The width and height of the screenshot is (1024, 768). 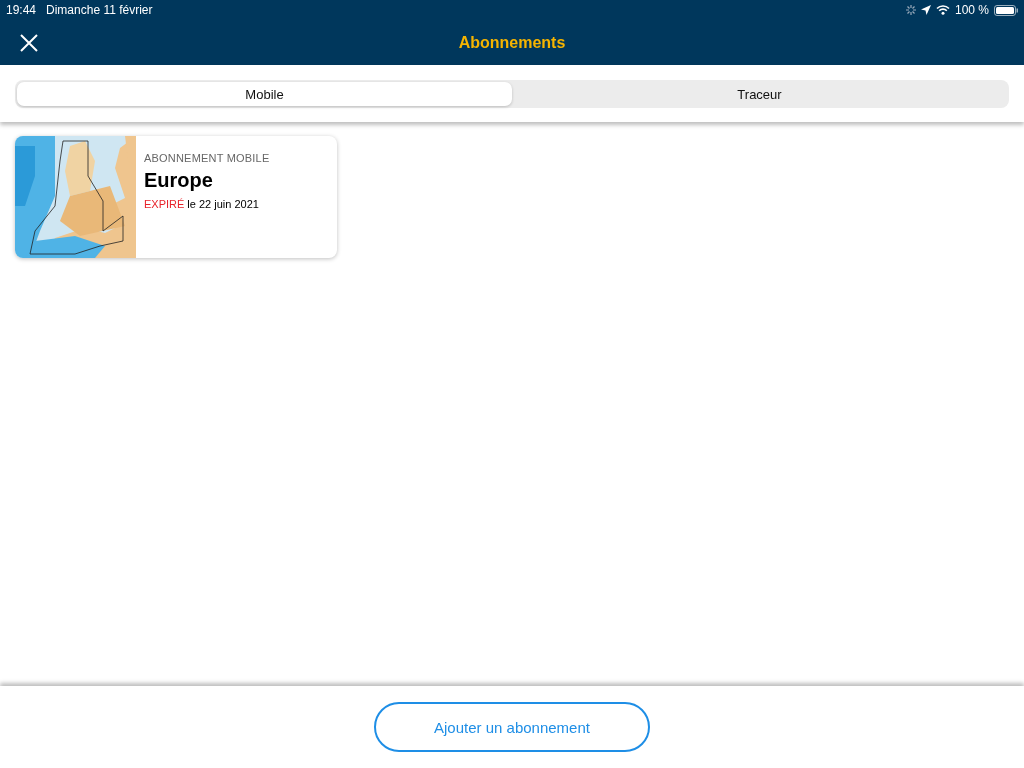 What do you see at coordinates (971, 10) in the screenshot?
I see `battery-percent: 100 %` at bounding box center [971, 10].